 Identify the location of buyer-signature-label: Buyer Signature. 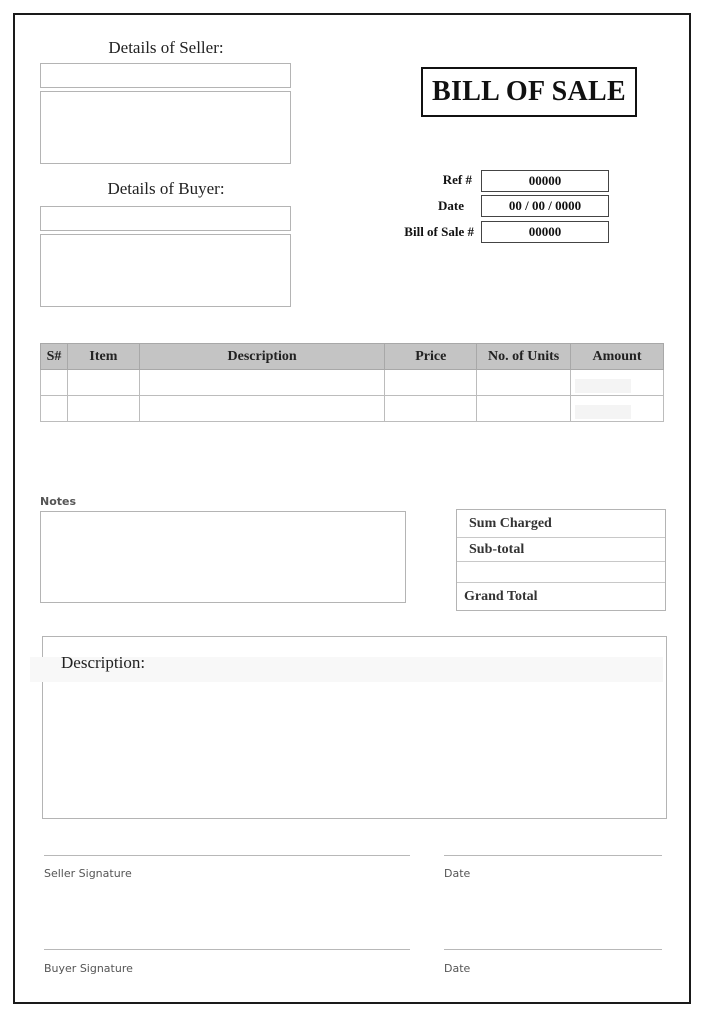
(88, 968).